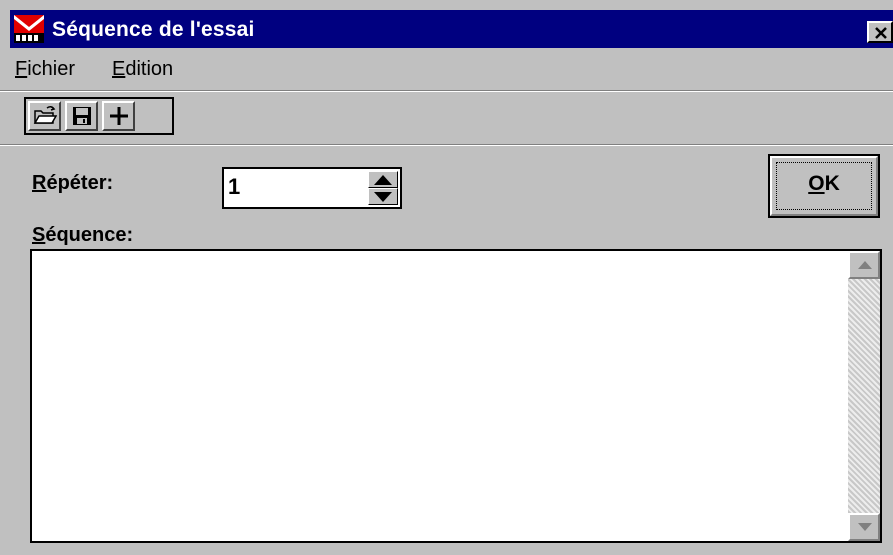 This screenshot has width=893, height=555. I want to click on repeat-input, so click(293, 187).